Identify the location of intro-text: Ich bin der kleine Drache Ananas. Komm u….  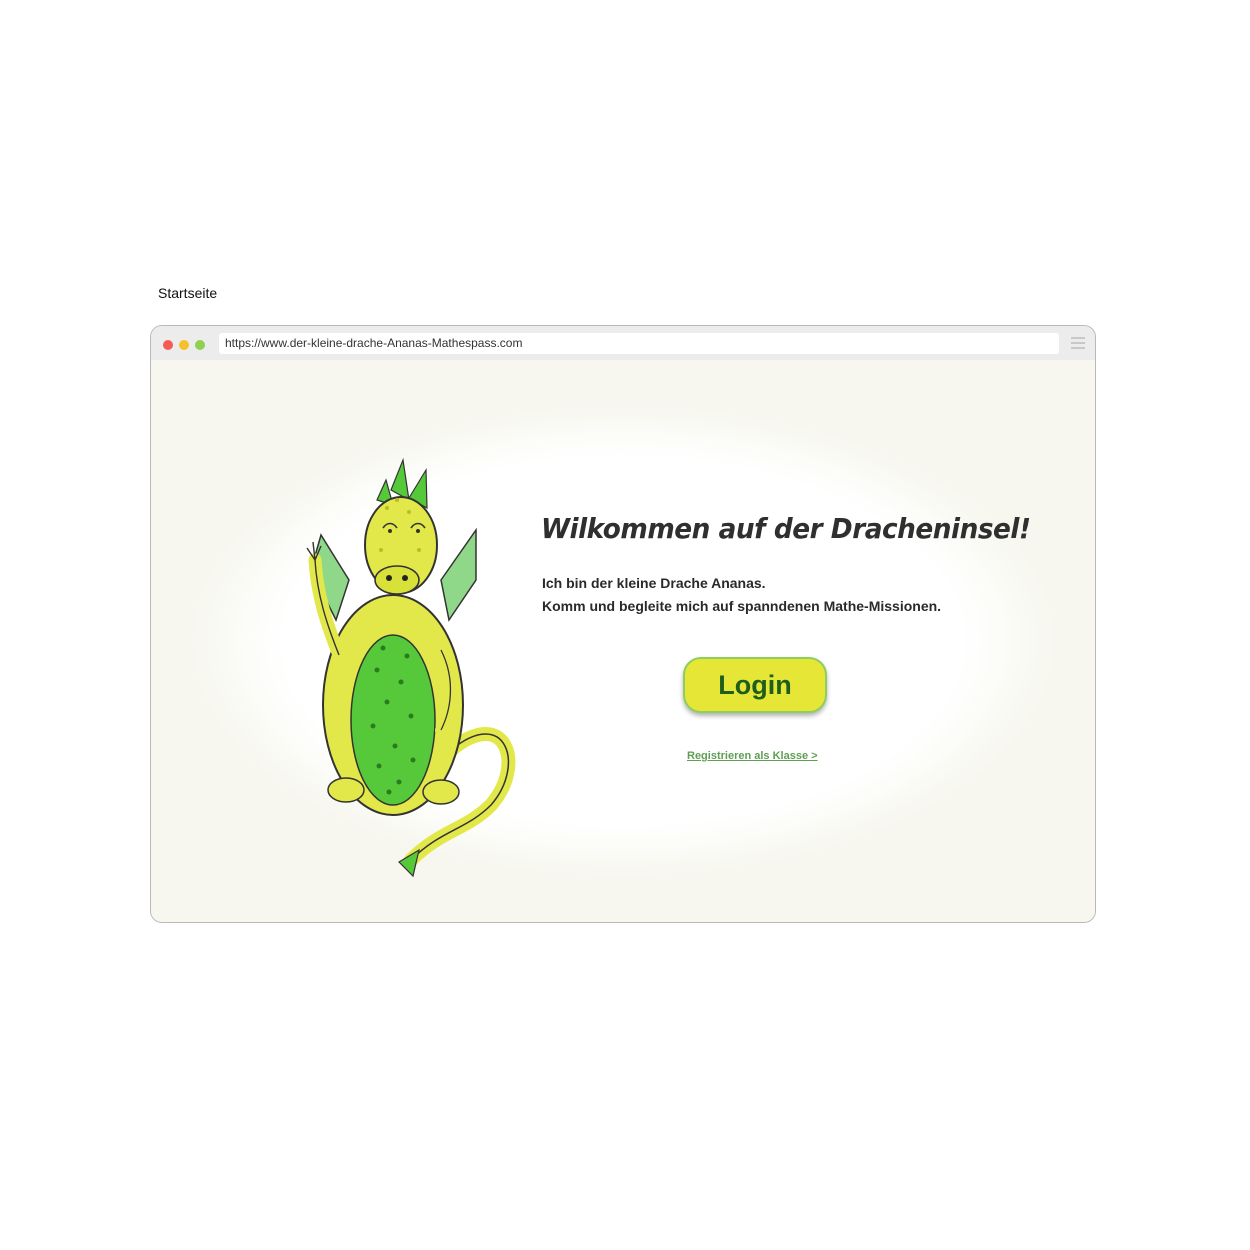
(777, 595).